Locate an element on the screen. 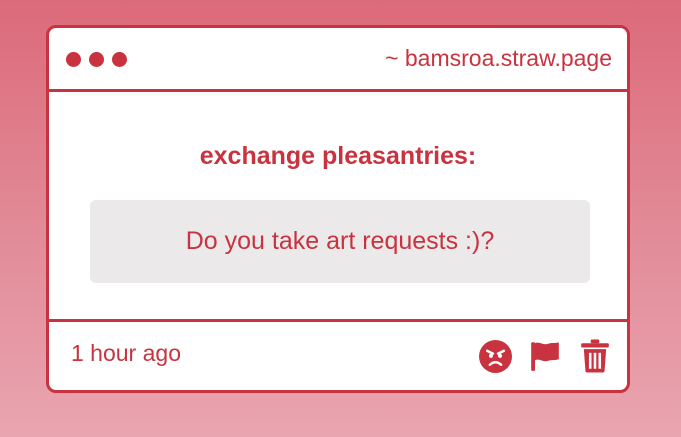 This screenshot has width=681, height=437. window-controls is located at coordinates (96, 59).